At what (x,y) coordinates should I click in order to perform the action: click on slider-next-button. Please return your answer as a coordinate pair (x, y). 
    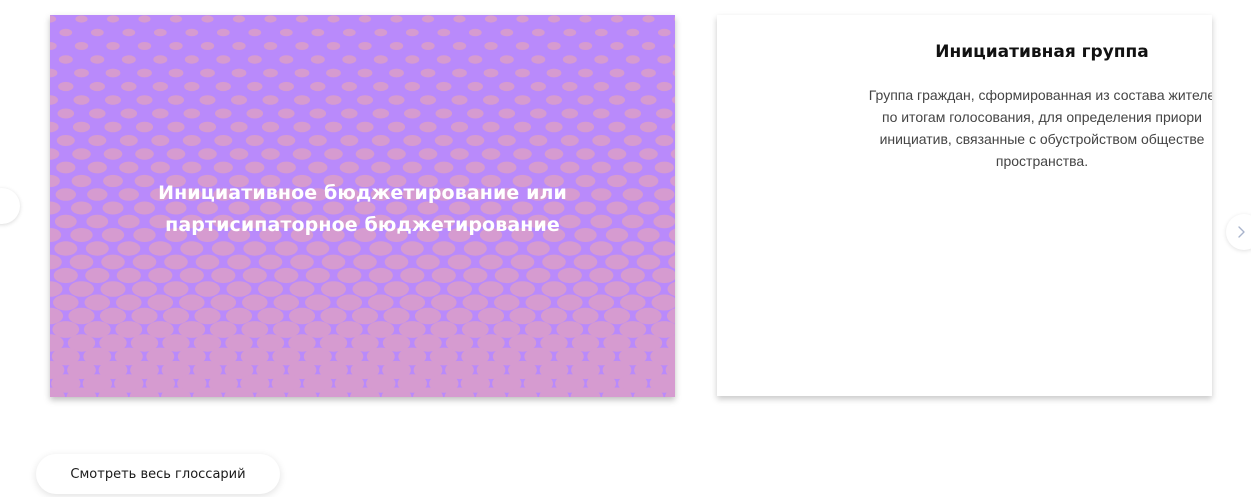
    Looking at the image, I should click on (1238, 232).